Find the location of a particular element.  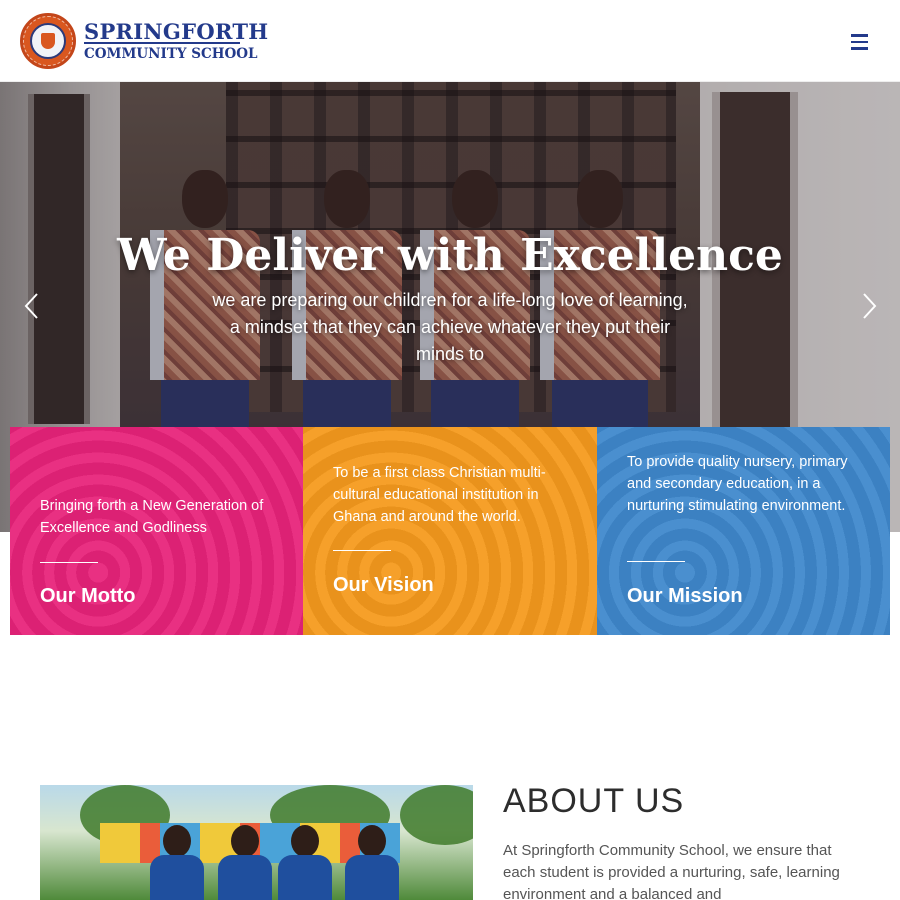

vision-divider is located at coordinates (362, 550).